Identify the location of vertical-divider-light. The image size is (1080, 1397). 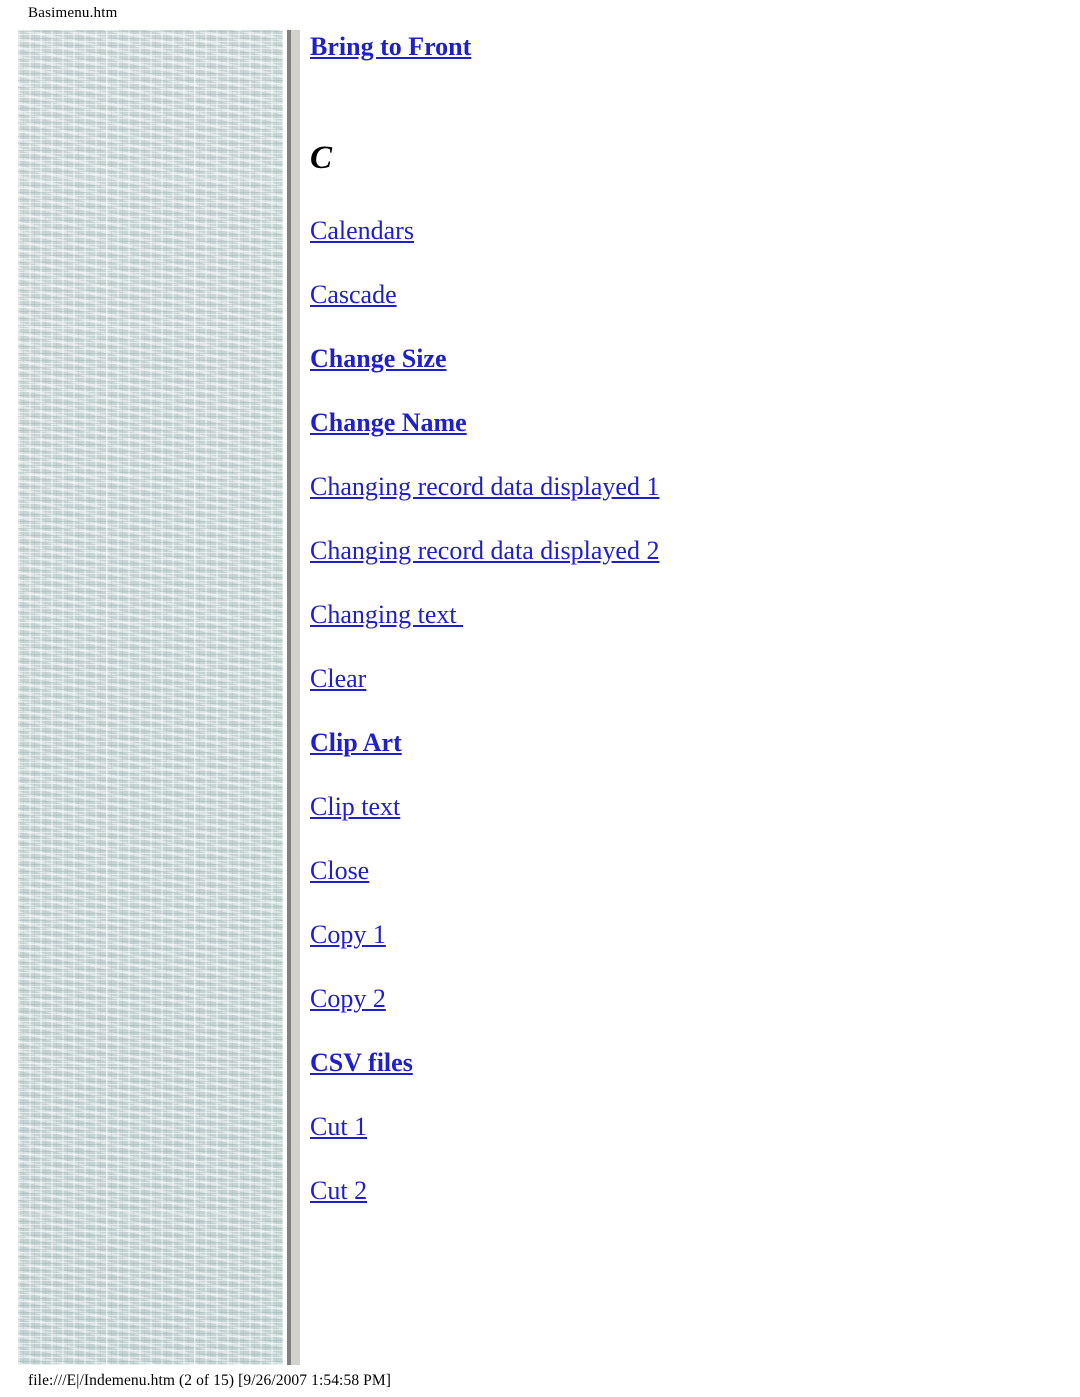
(295, 697).